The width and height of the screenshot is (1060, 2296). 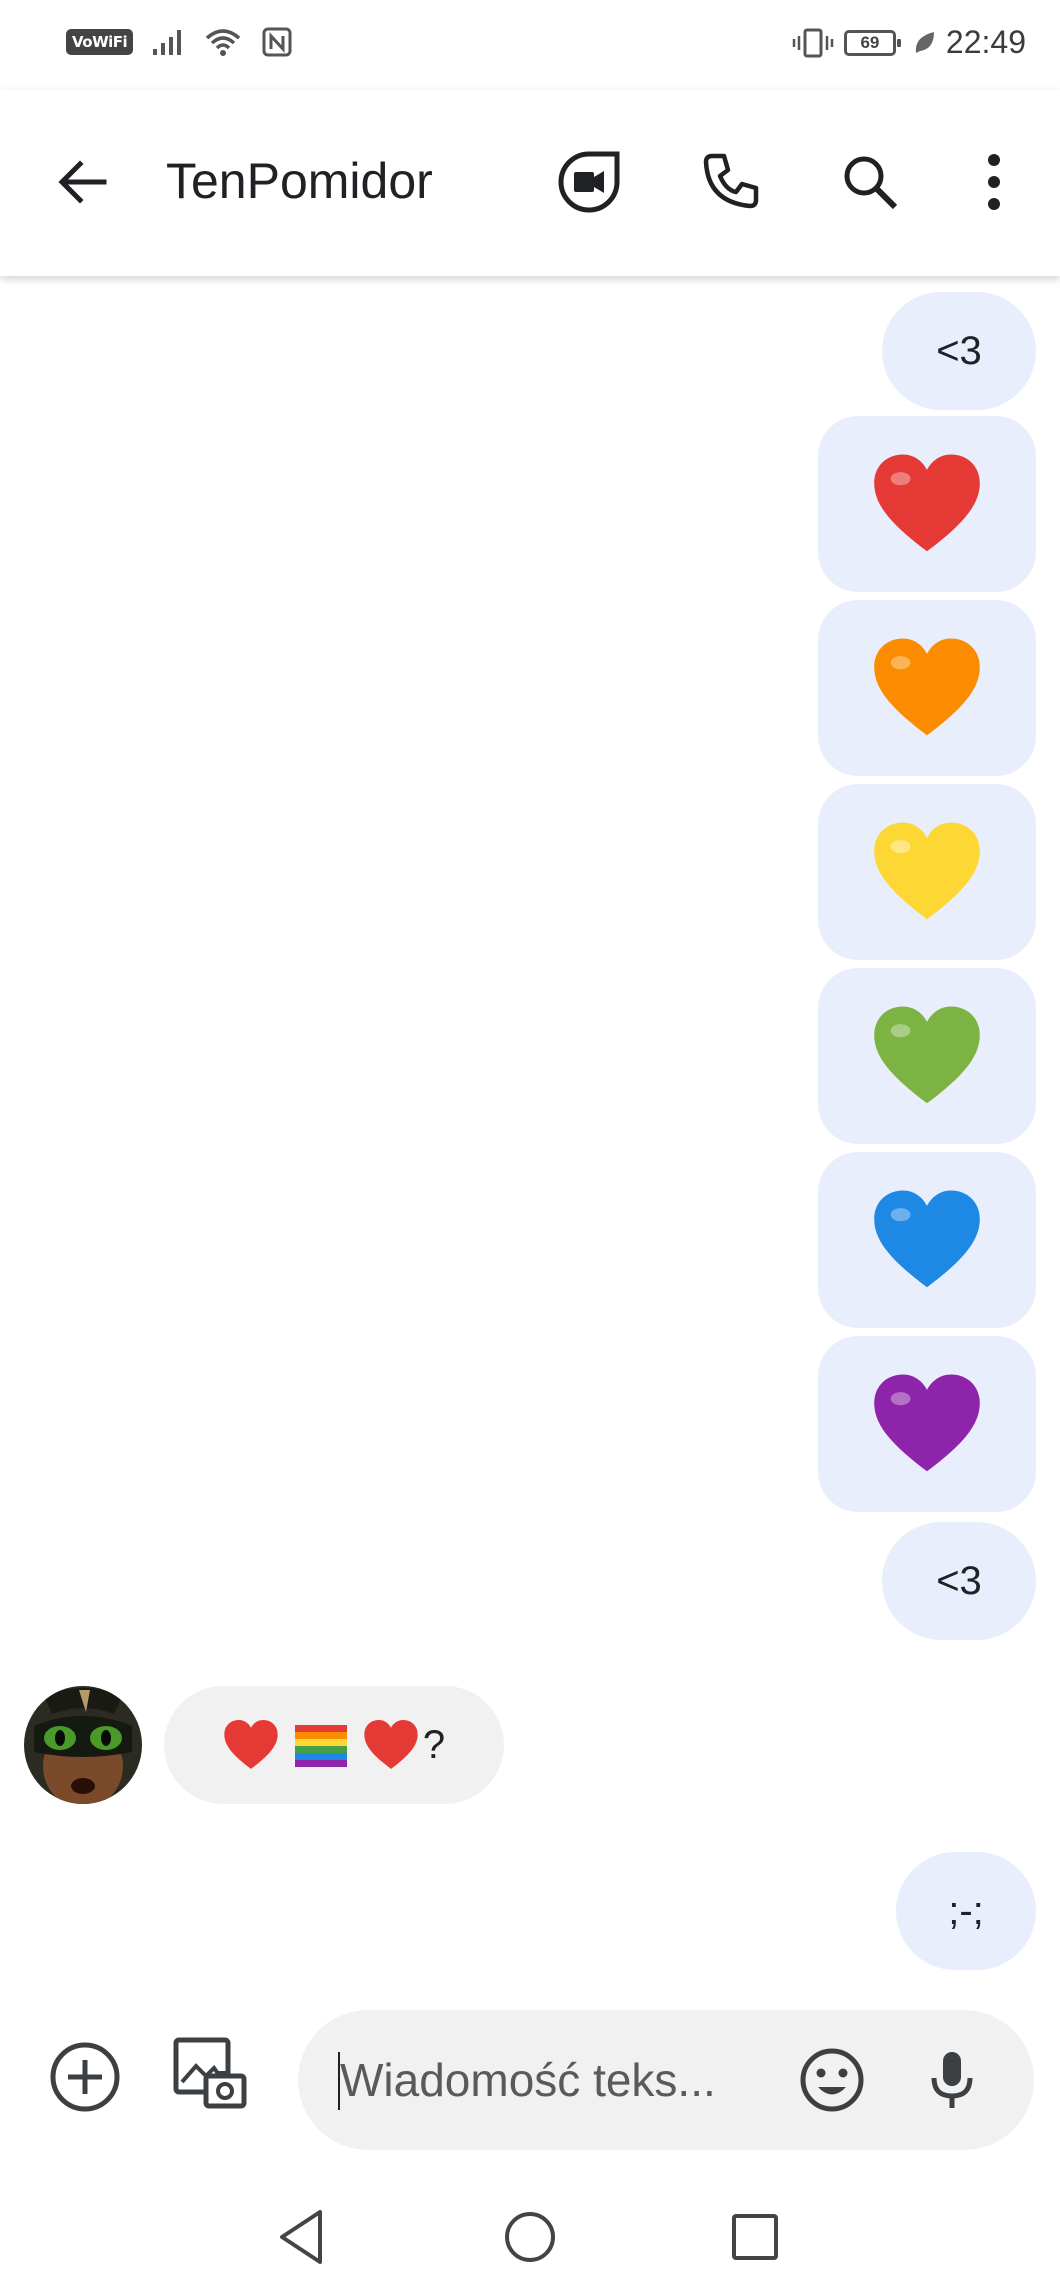 What do you see at coordinates (277, 42) in the screenshot?
I see `nfc-icon` at bounding box center [277, 42].